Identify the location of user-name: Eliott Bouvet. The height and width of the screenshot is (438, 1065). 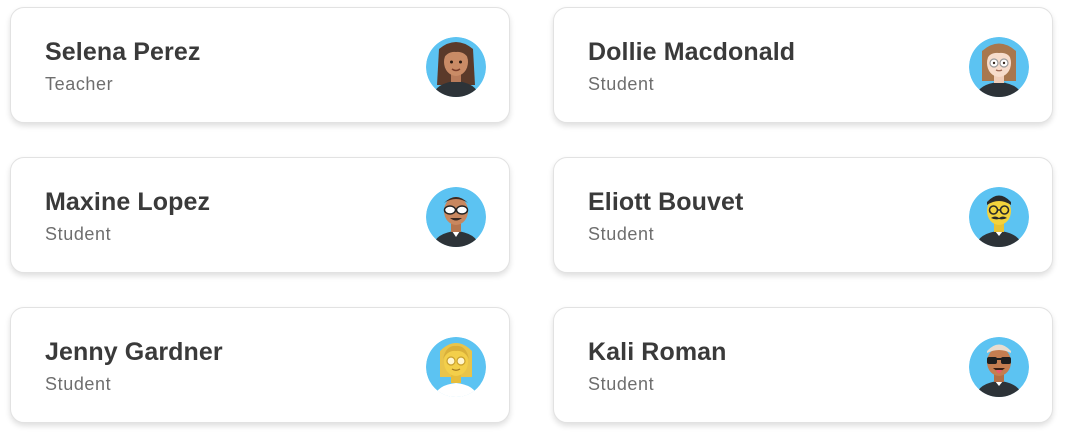
(666, 202).